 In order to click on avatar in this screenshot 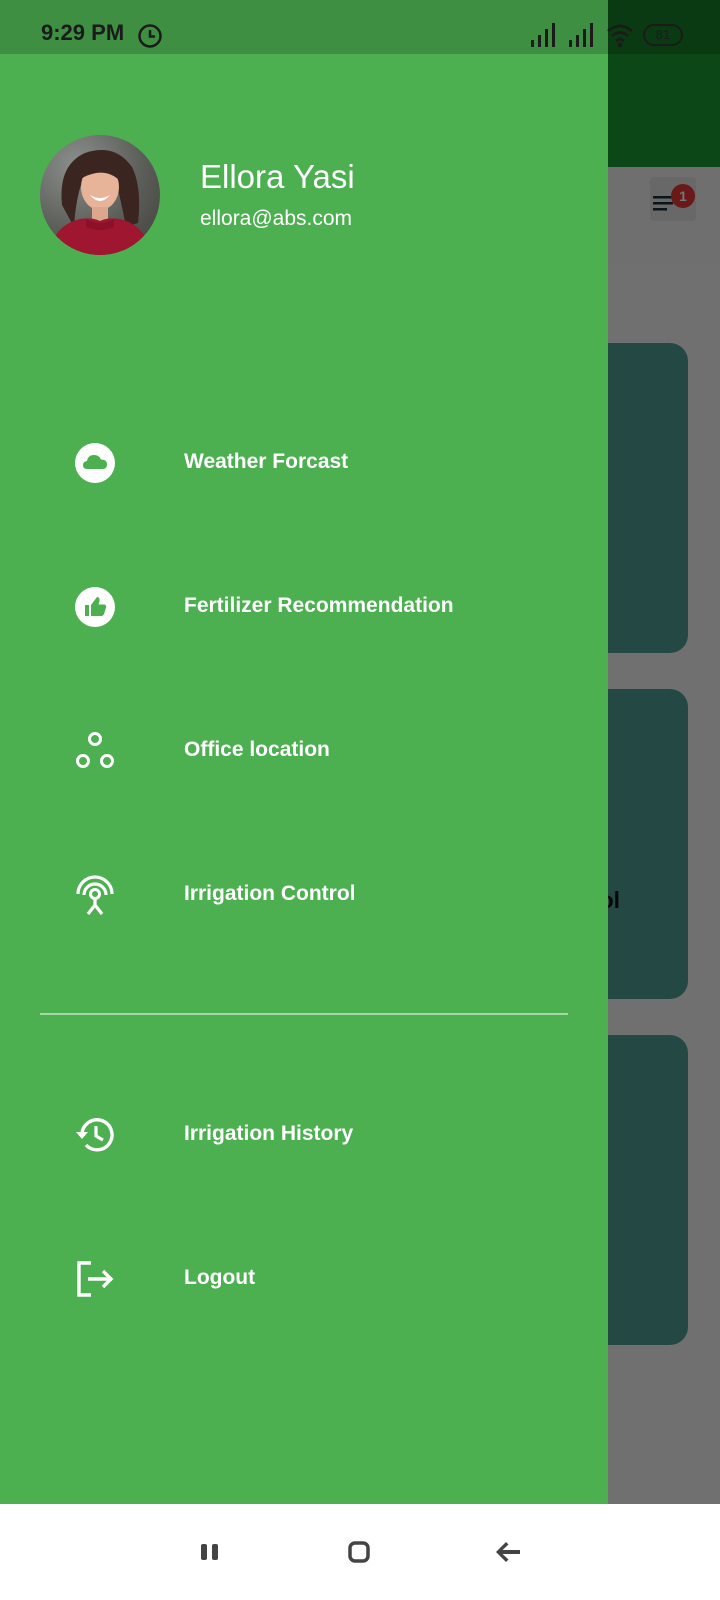, I will do `click(100, 195)`.